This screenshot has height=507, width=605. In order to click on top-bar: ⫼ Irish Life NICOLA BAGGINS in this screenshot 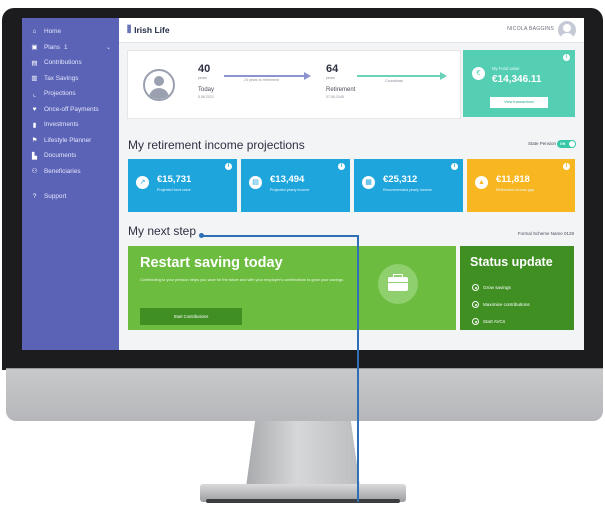, I will do `click(351, 30)`.